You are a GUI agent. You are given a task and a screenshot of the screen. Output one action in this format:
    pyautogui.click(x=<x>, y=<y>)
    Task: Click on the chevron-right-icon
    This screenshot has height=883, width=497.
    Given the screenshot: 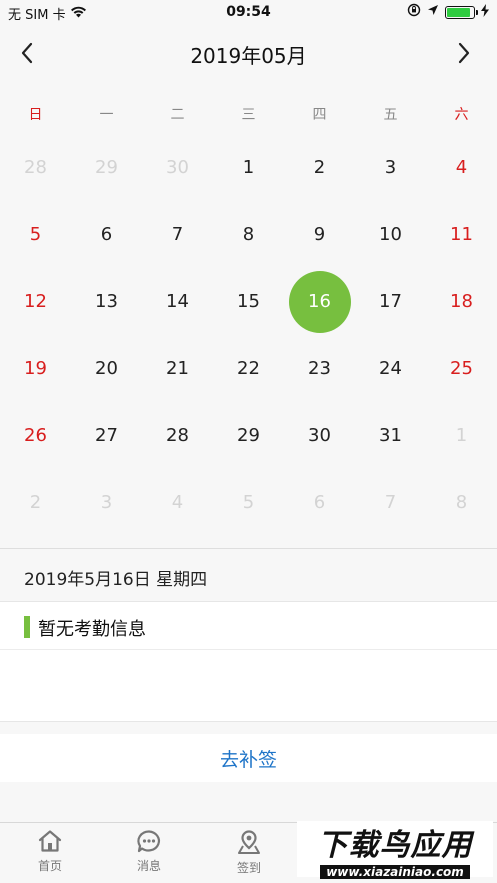 What is the action you would take?
    pyautogui.click(x=464, y=53)
    